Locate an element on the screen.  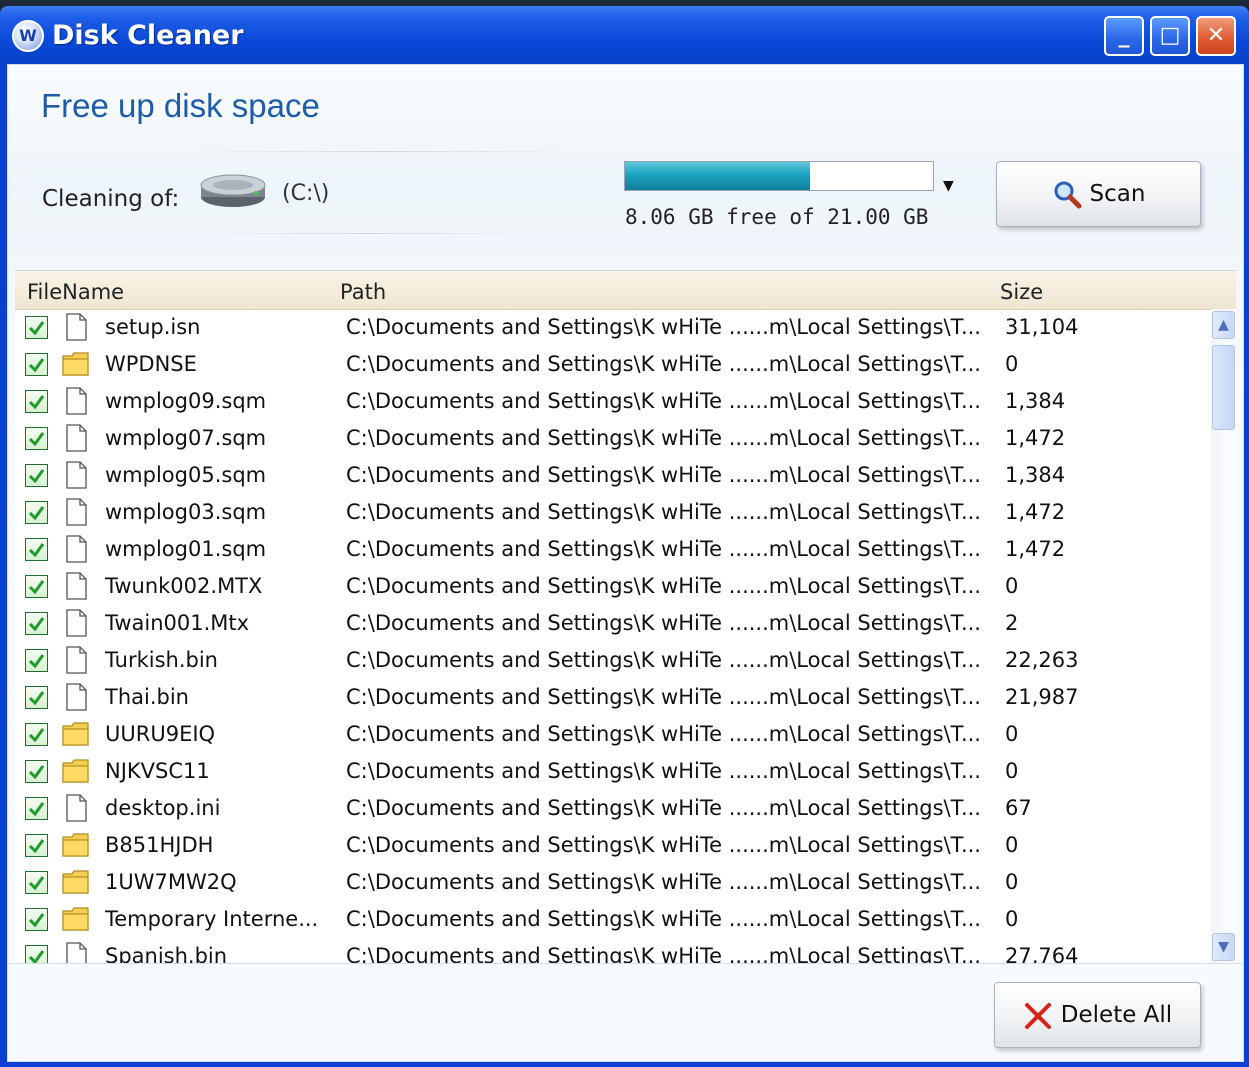
file-size: 2 is located at coordinates (1012, 623).